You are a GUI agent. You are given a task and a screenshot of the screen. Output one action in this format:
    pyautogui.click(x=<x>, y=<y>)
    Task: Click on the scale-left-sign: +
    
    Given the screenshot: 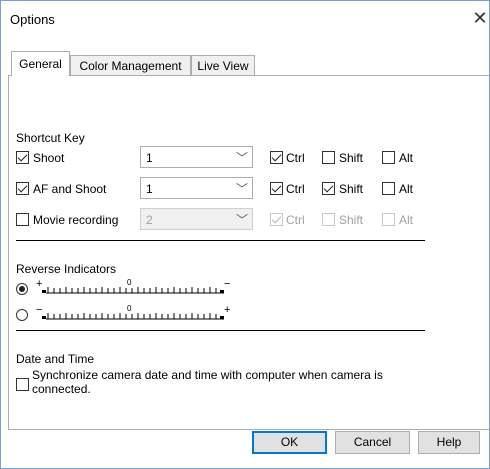 What is the action you would take?
    pyautogui.click(x=39, y=284)
    